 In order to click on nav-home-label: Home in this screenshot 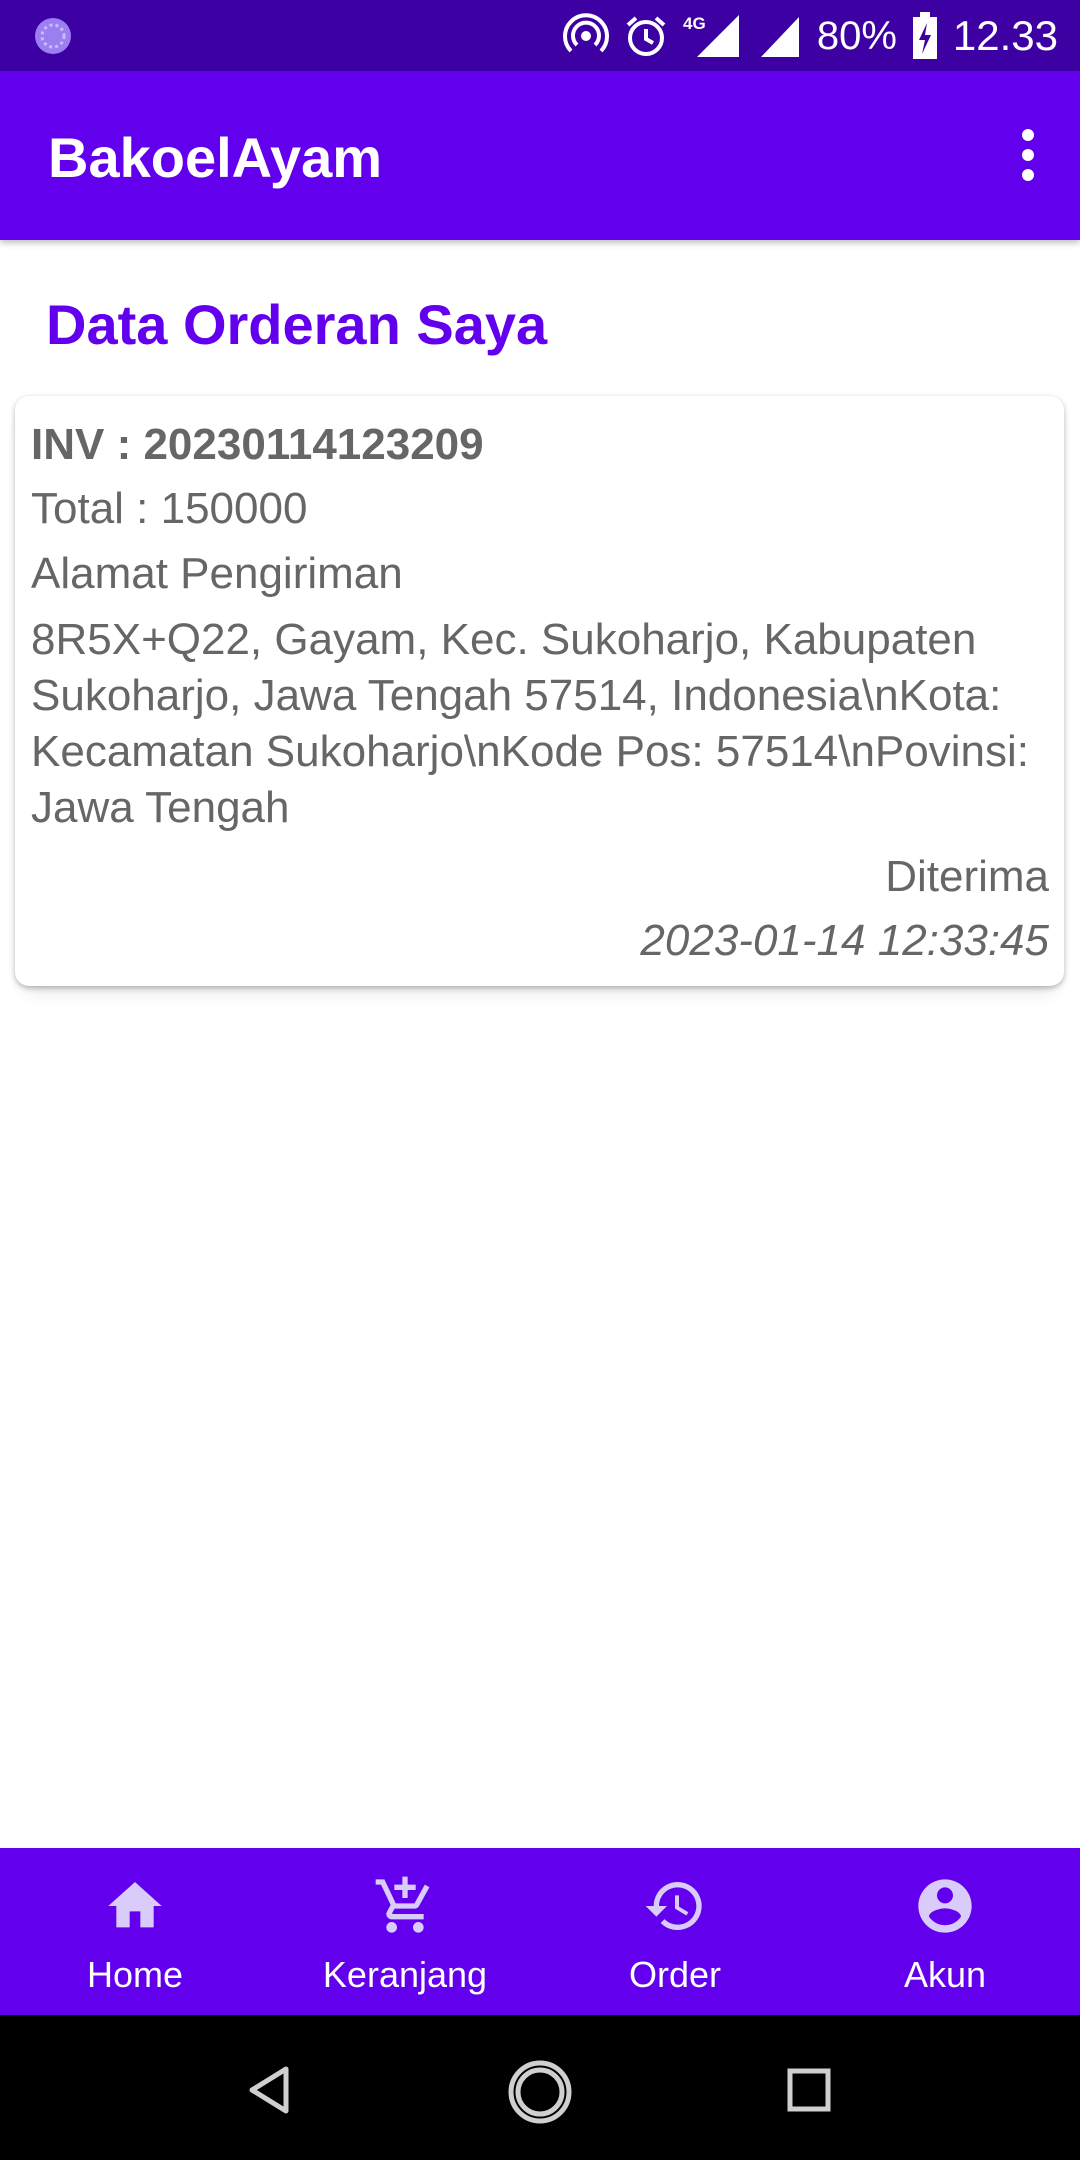, I will do `click(135, 1974)`.